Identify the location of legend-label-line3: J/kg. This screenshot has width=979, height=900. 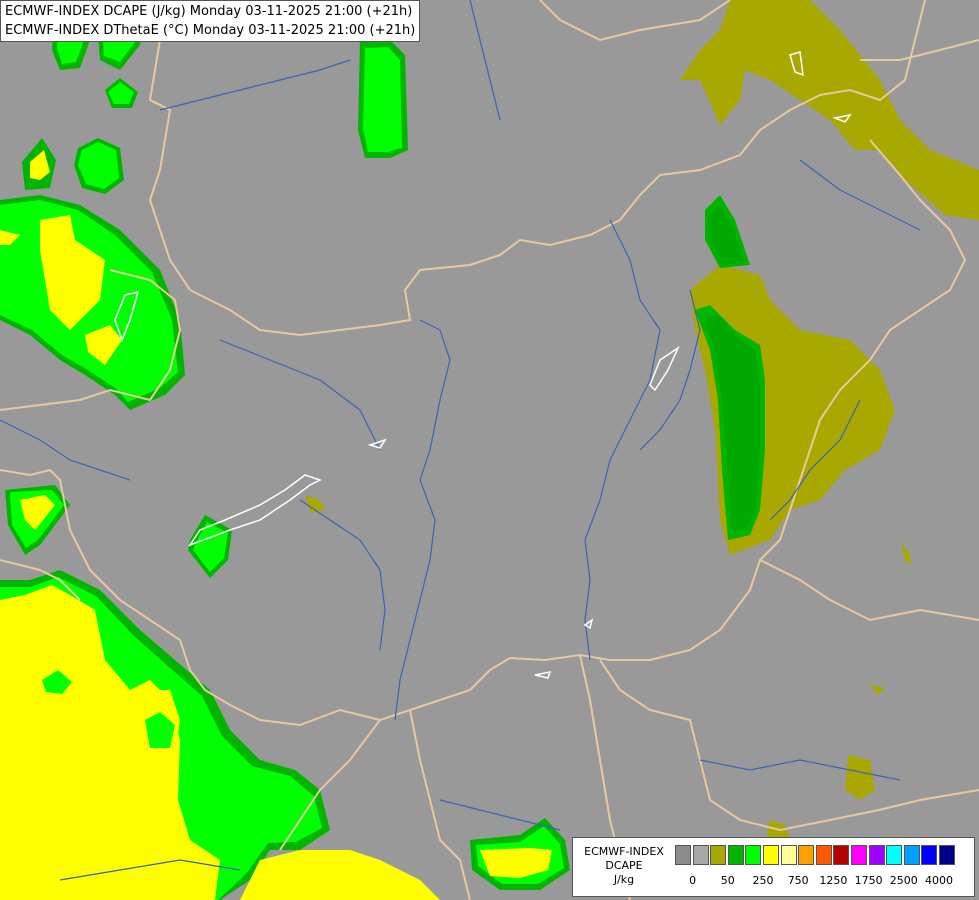
(624, 879).